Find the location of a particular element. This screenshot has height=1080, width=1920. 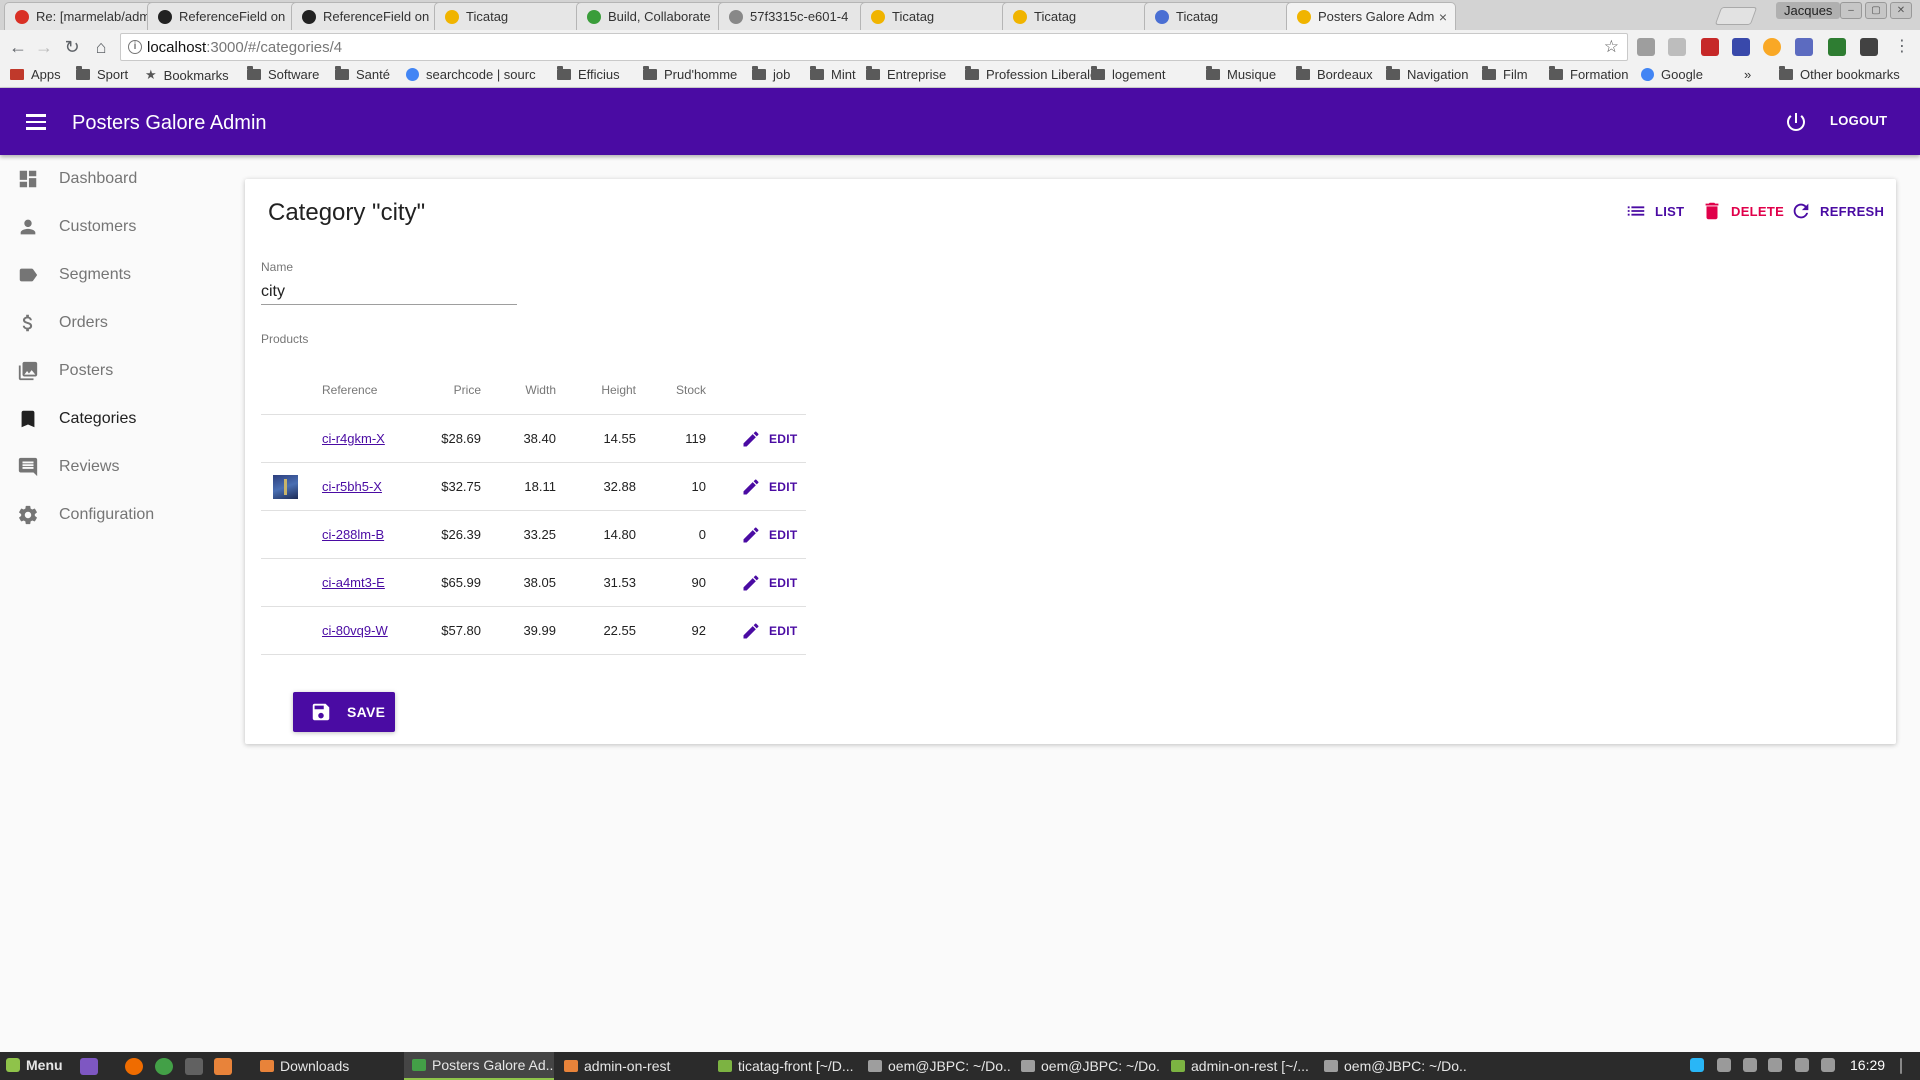

site-info-icon: i is located at coordinates (135, 47).